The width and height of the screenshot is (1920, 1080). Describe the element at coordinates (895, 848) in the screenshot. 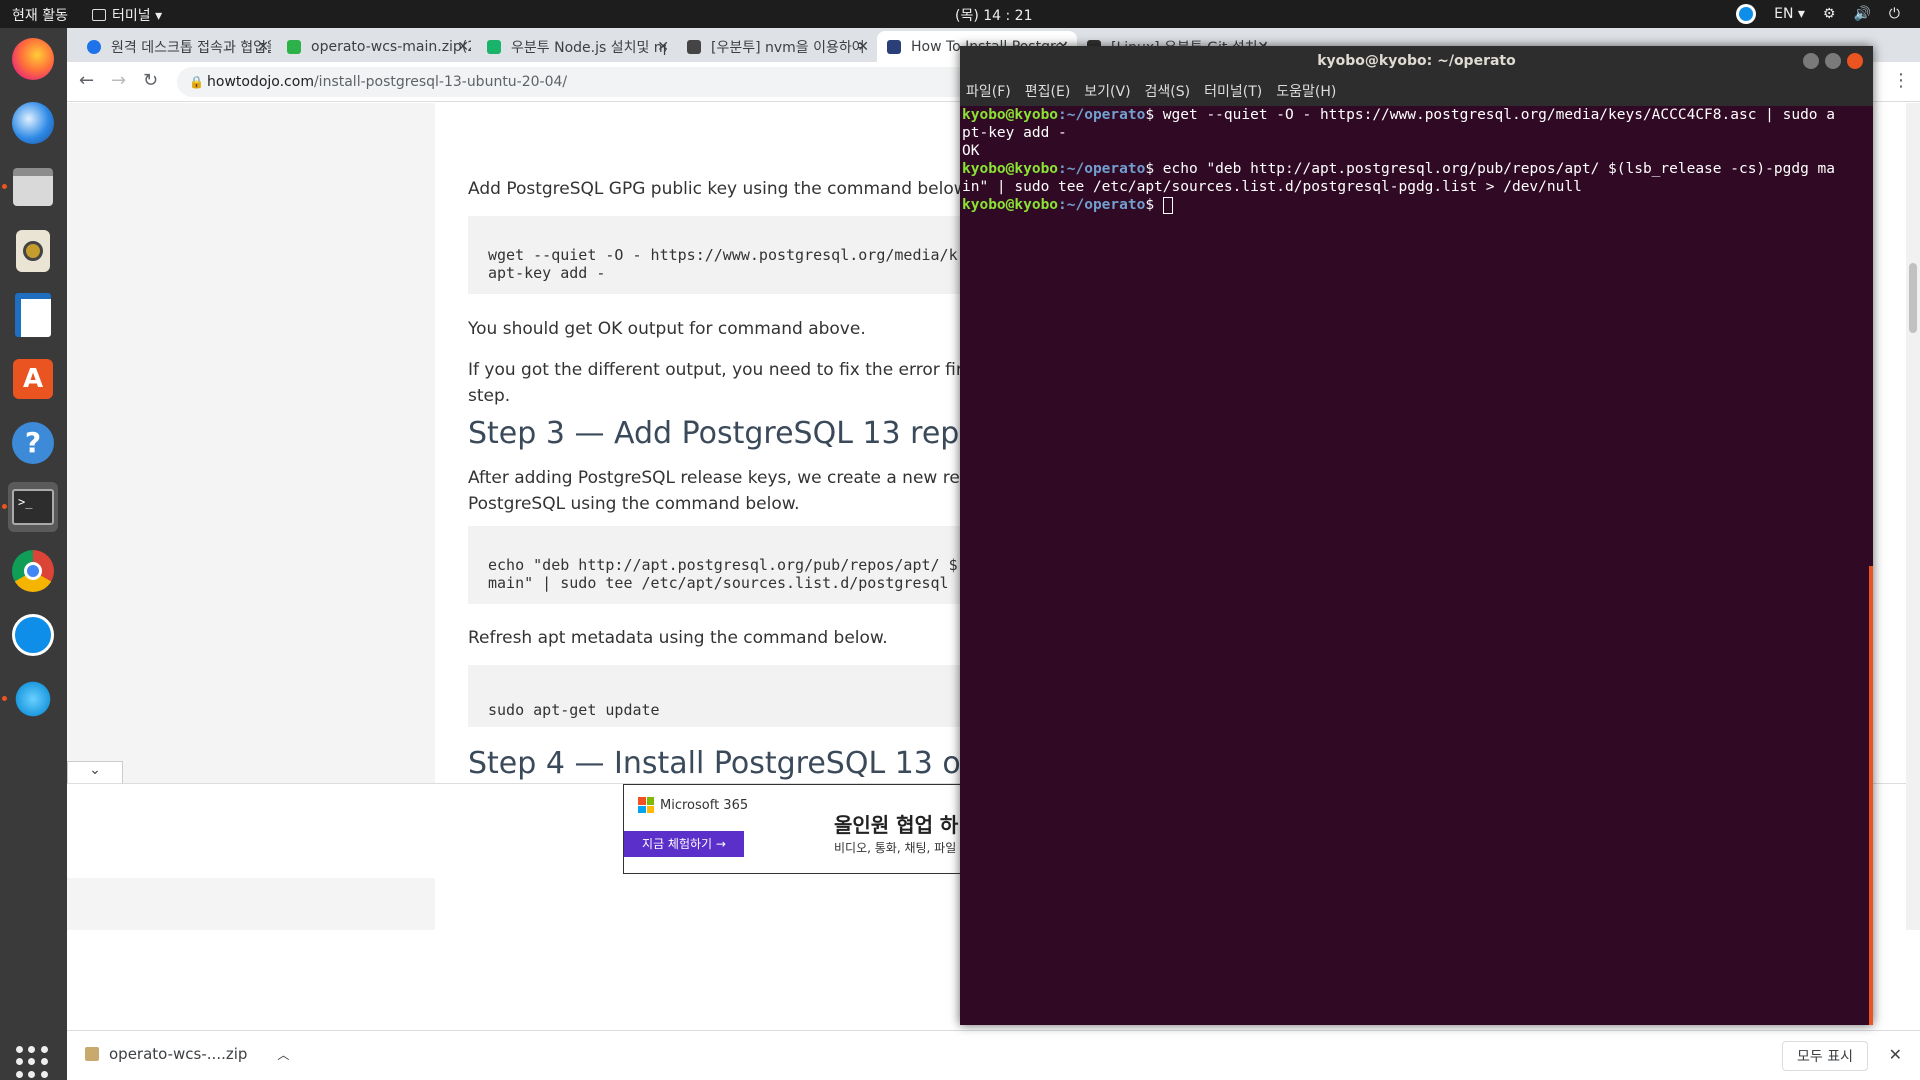

I see `ad-subtext: 비디오, 통화, 채팅, 파일` at that location.